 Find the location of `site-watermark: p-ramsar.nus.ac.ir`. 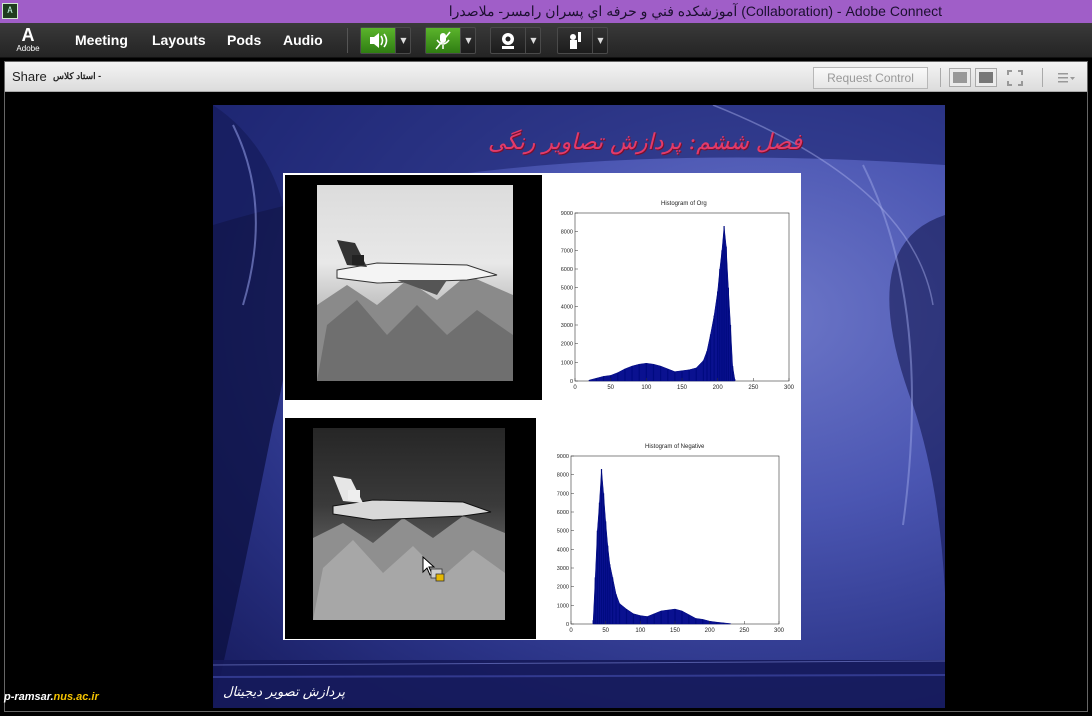

site-watermark: p-ramsar.nus.ac.ir is located at coordinates (51, 697).